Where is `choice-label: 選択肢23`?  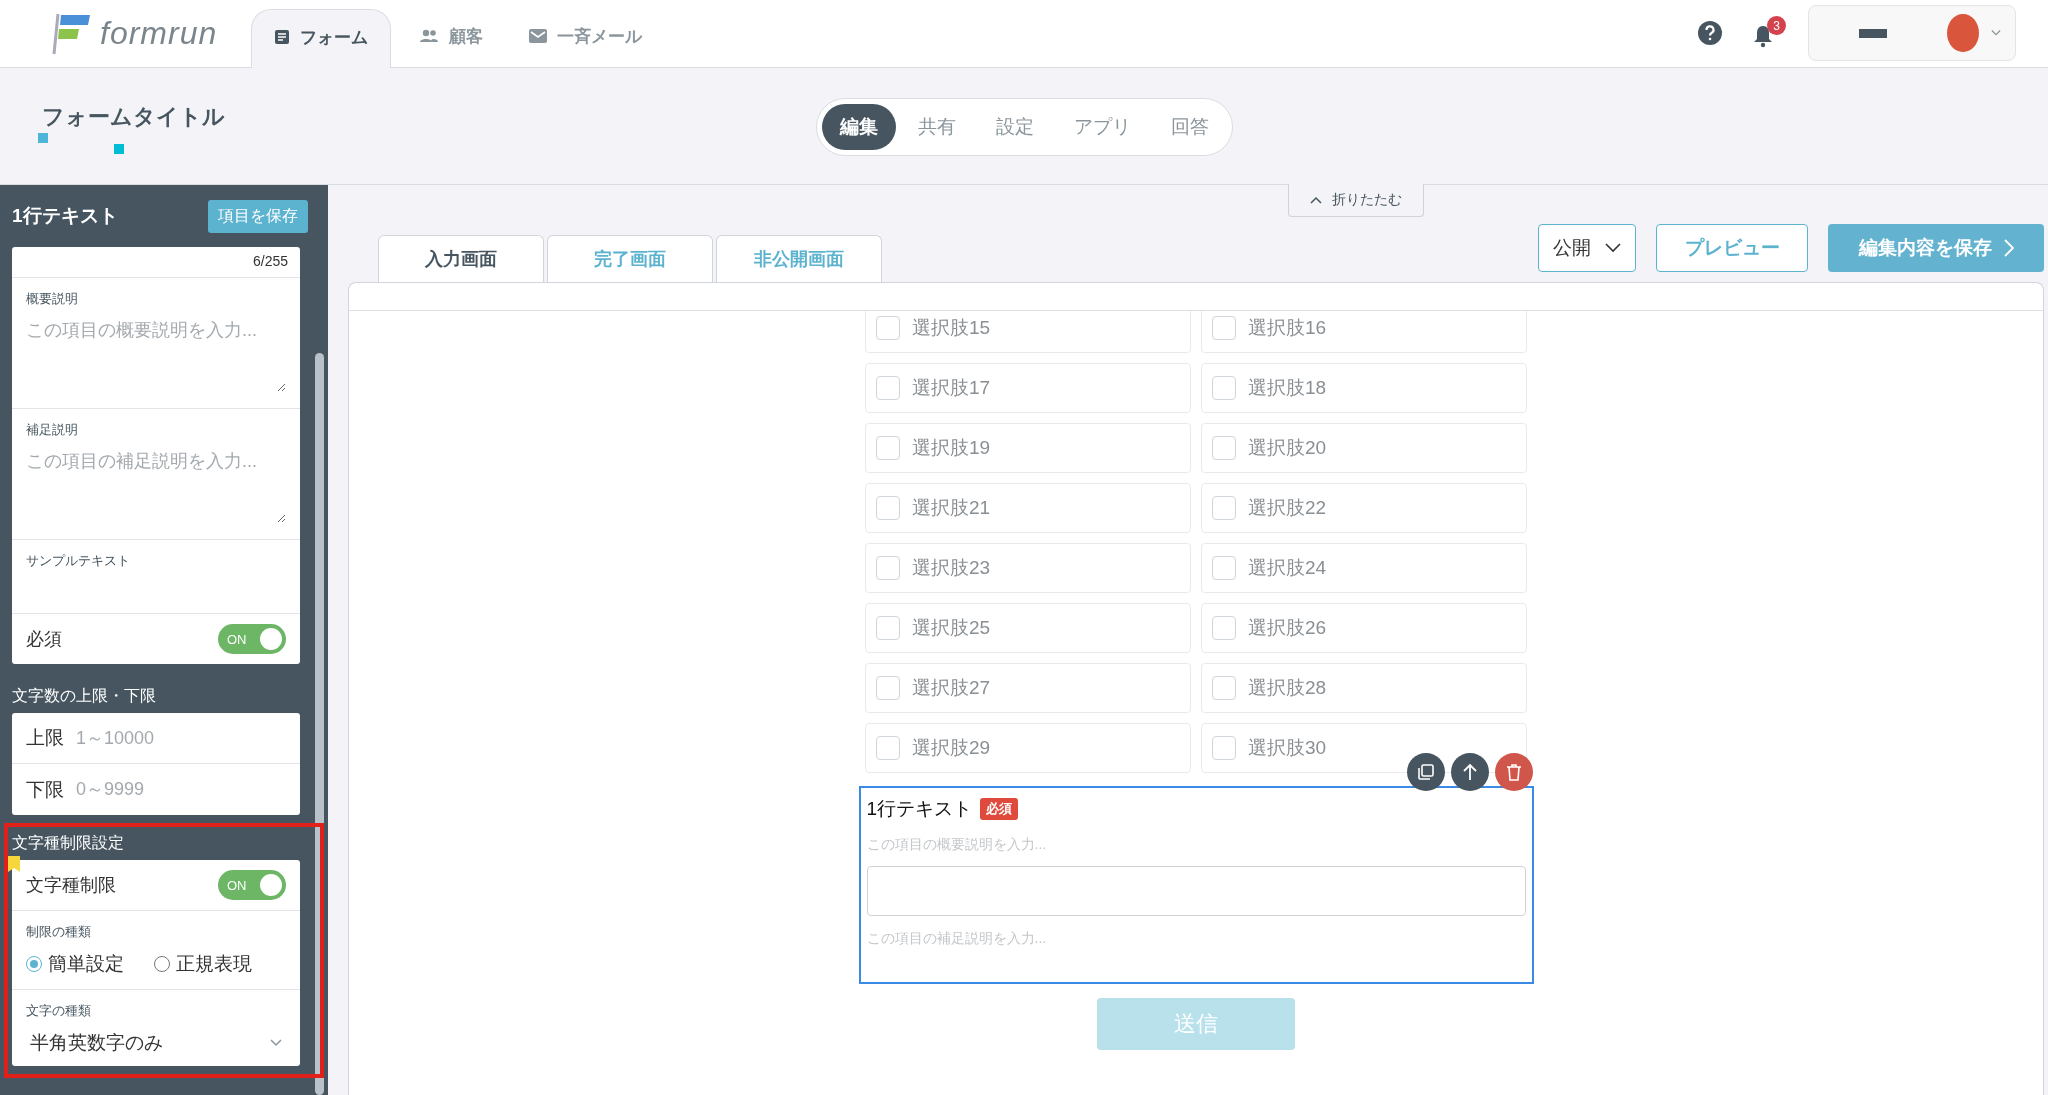
choice-label: 選択肢23 is located at coordinates (951, 568).